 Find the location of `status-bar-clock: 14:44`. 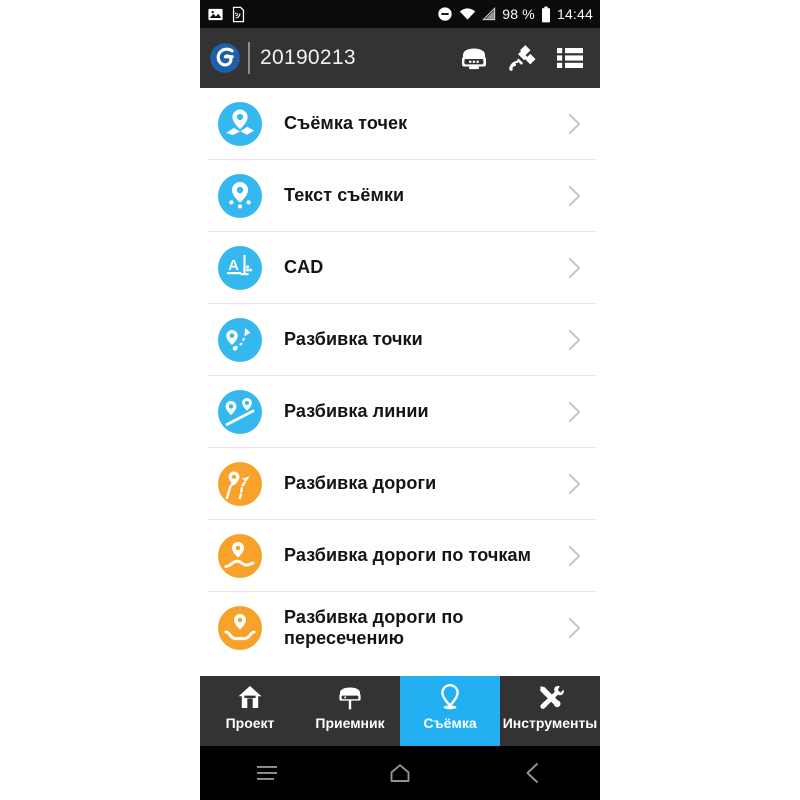

status-bar-clock: 14:44 is located at coordinates (574, 14).